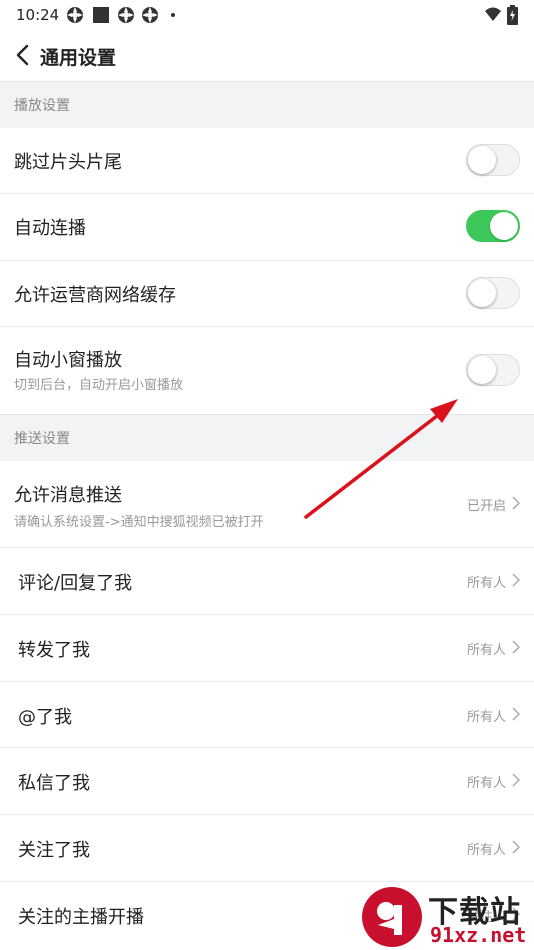 This screenshot has height=950, width=534. What do you see at coordinates (42, 439) in the screenshot?
I see `section-title-push: 推送设置` at bounding box center [42, 439].